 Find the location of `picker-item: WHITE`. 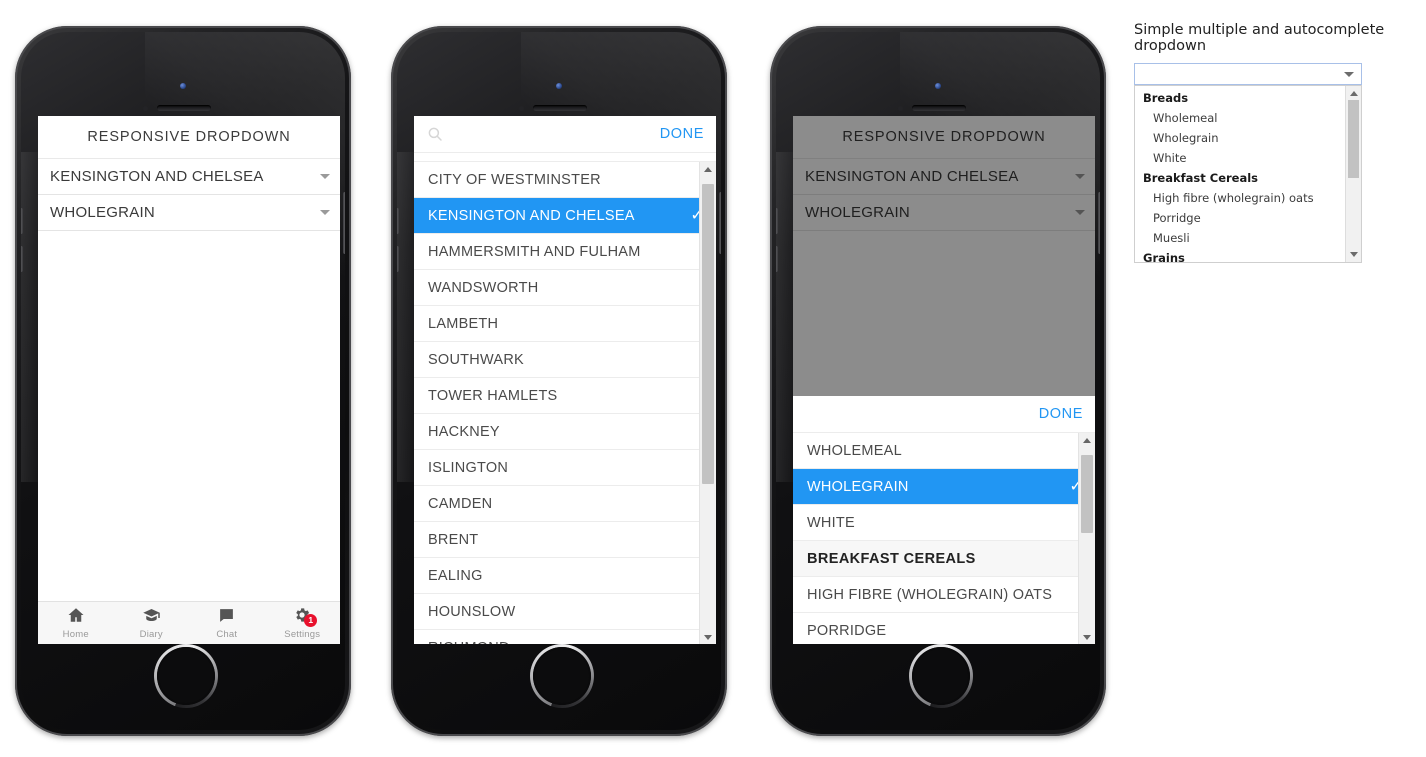

picker-item: WHITE is located at coordinates (944, 523).